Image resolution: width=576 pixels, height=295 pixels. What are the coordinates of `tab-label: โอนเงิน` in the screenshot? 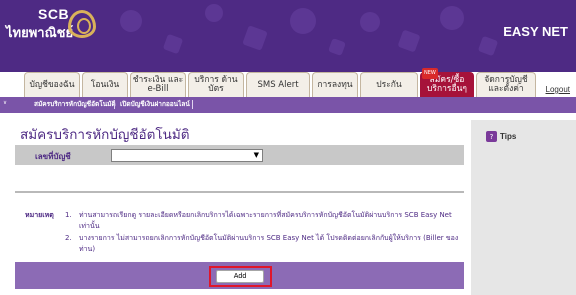 It's located at (105, 84).